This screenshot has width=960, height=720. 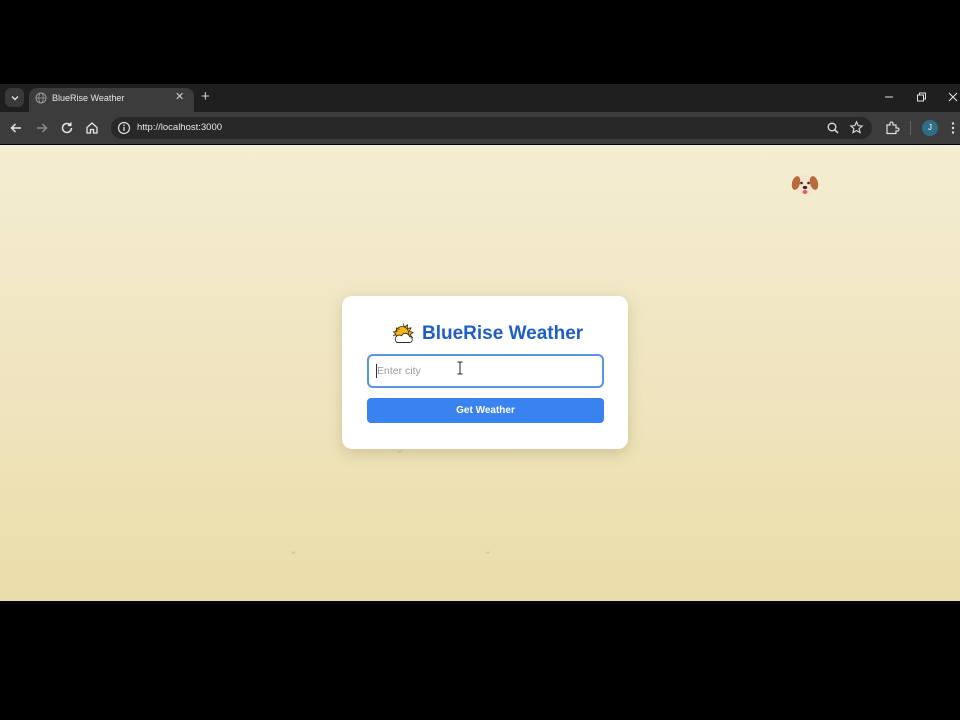 What do you see at coordinates (953, 128) in the screenshot?
I see `kebab-menu-icon` at bounding box center [953, 128].